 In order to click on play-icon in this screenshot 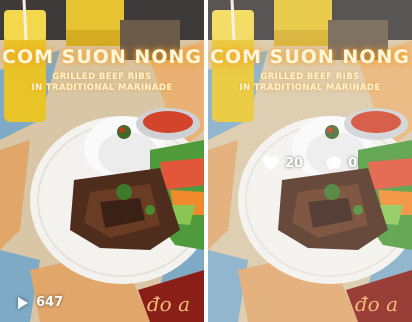, I will do `click(23, 302)`.